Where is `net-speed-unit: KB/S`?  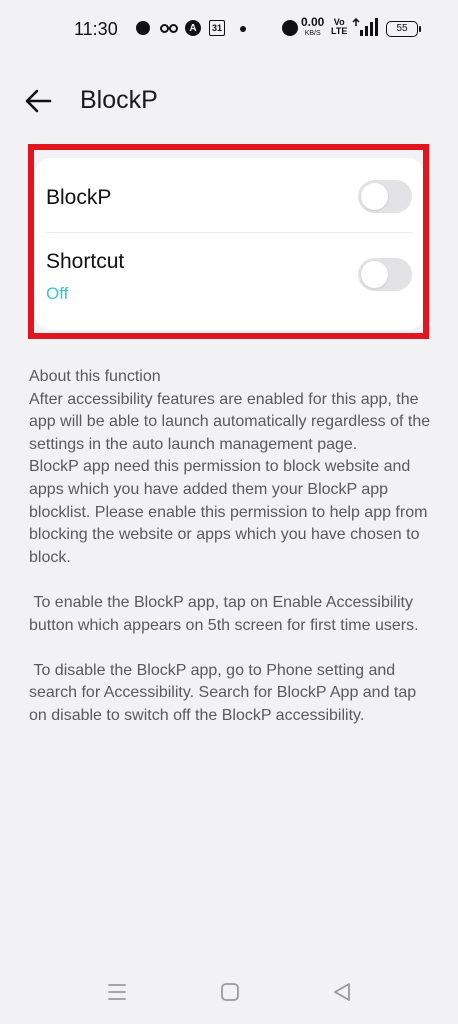 net-speed-unit: KB/S is located at coordinates (312, 33).